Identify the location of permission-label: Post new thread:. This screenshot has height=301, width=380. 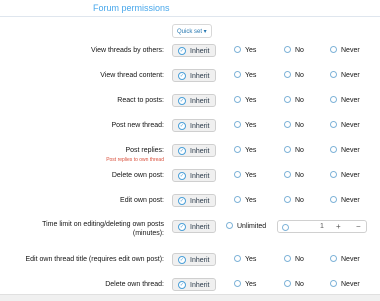
(137, 125).